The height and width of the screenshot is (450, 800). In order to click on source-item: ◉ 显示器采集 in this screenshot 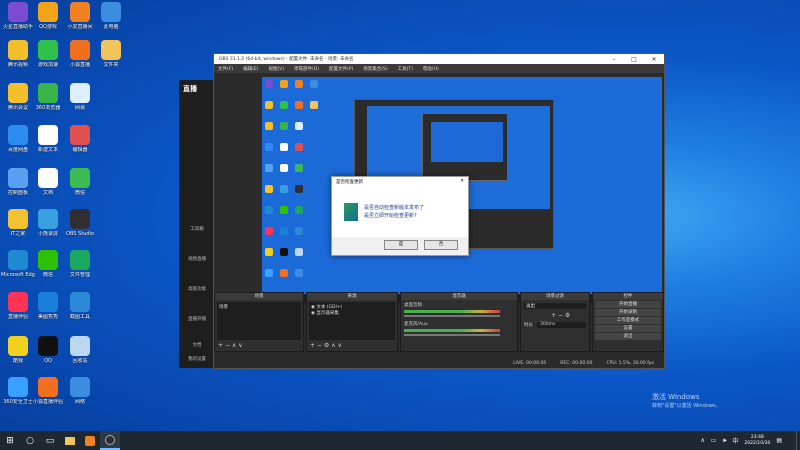, I will do `click(352, 313)`.